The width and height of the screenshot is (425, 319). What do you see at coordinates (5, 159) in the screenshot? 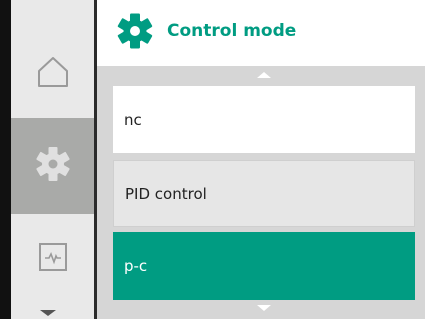
I see `device-rim` at bounding box center [5, 159].